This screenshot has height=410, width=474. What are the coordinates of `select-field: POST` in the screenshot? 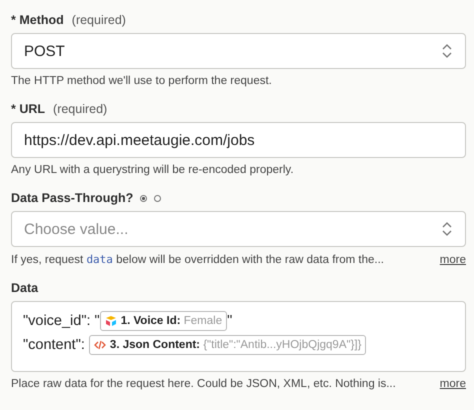 It's located at (238, 51).